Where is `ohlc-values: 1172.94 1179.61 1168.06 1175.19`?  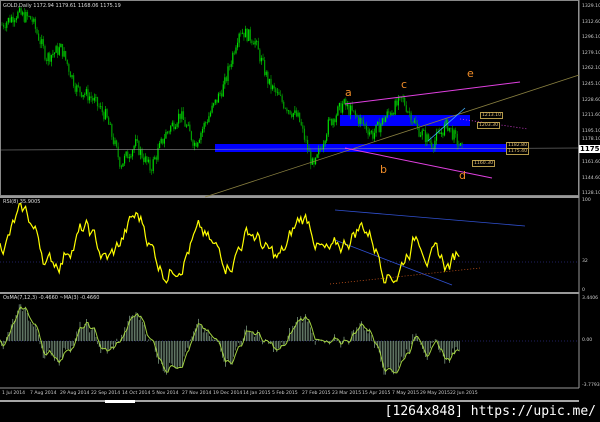
ohlc-values: 1172.94 1179.61 1168.06 1175.19 is located at coordinates (77, 6).